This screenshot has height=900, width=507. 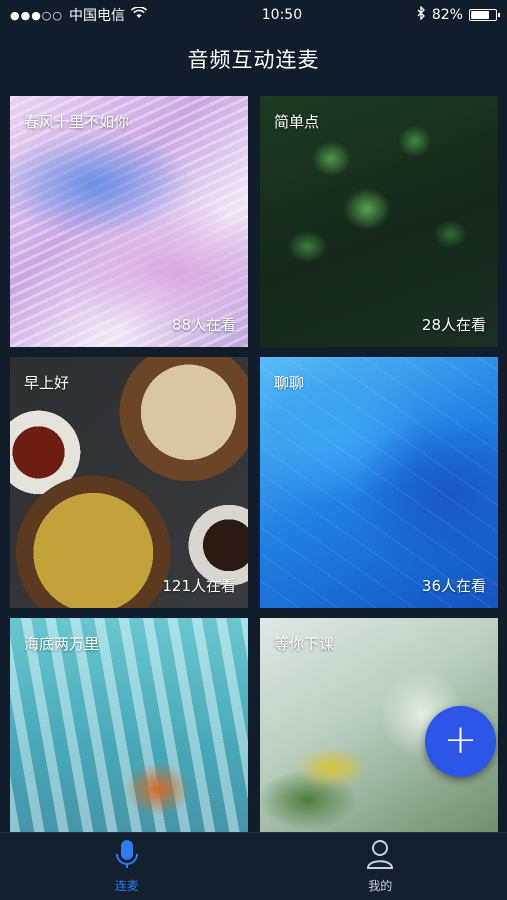 What do you see at coordinates (253, 15) in the screenshot?
I see `status-bar: ●●●○○ 中国电信 10:50 82%` at bounding box center [253, 15].